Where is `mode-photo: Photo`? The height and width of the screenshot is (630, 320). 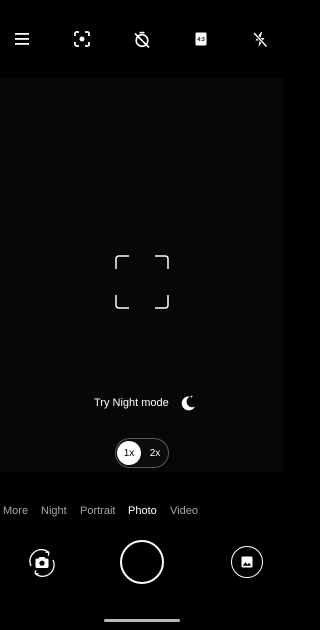
mode-photo: Photo is located at coordinates (142, 511).